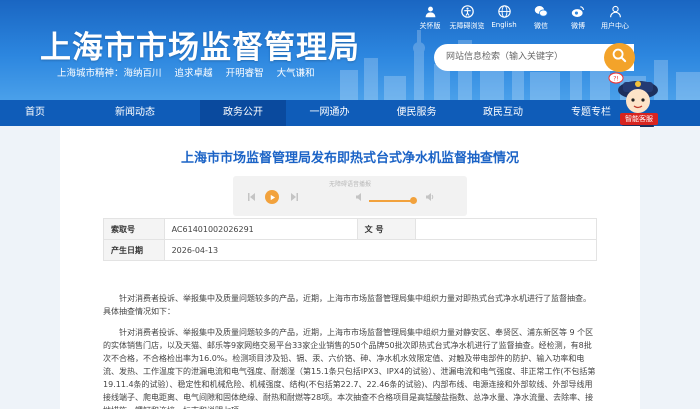 The image size is (700, 409). I want to click on play-button, so click(272, 197).